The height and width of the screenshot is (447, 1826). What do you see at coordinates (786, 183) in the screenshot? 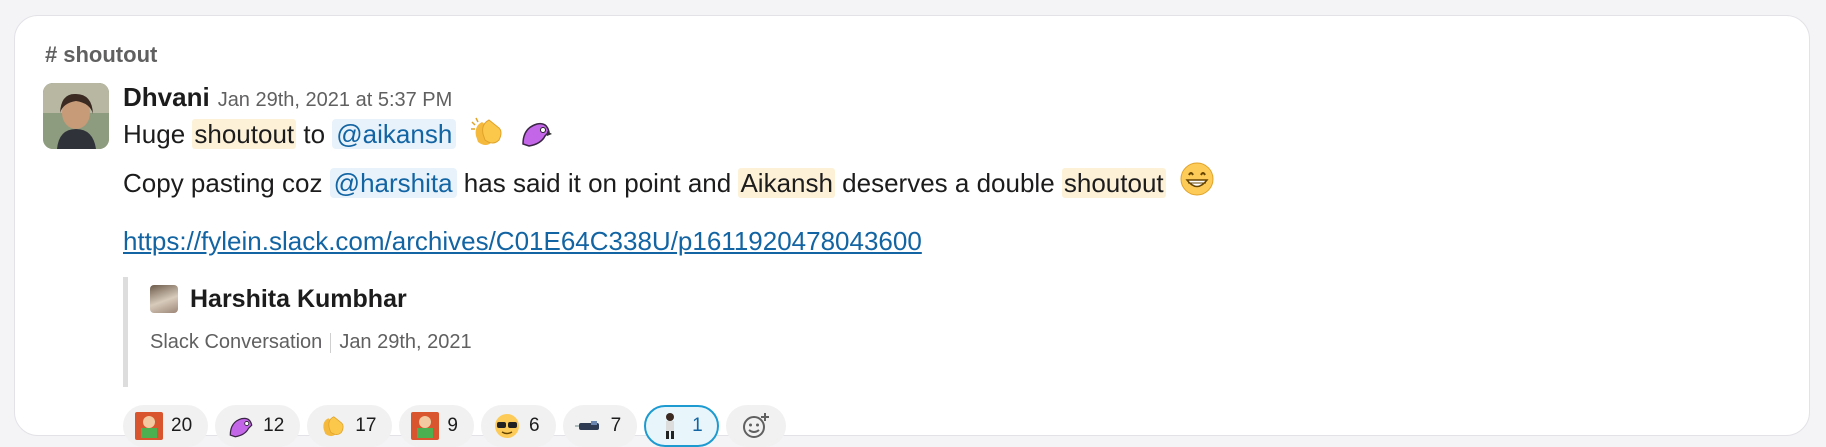
I see `highlighted-word: Aikansh` at bounding box center [786, 183].